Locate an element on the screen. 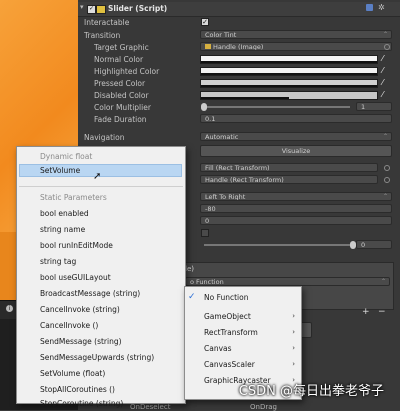 The image size is (400, 411). menu-item: SetVolume (float) is located at coordinates (72, 373).